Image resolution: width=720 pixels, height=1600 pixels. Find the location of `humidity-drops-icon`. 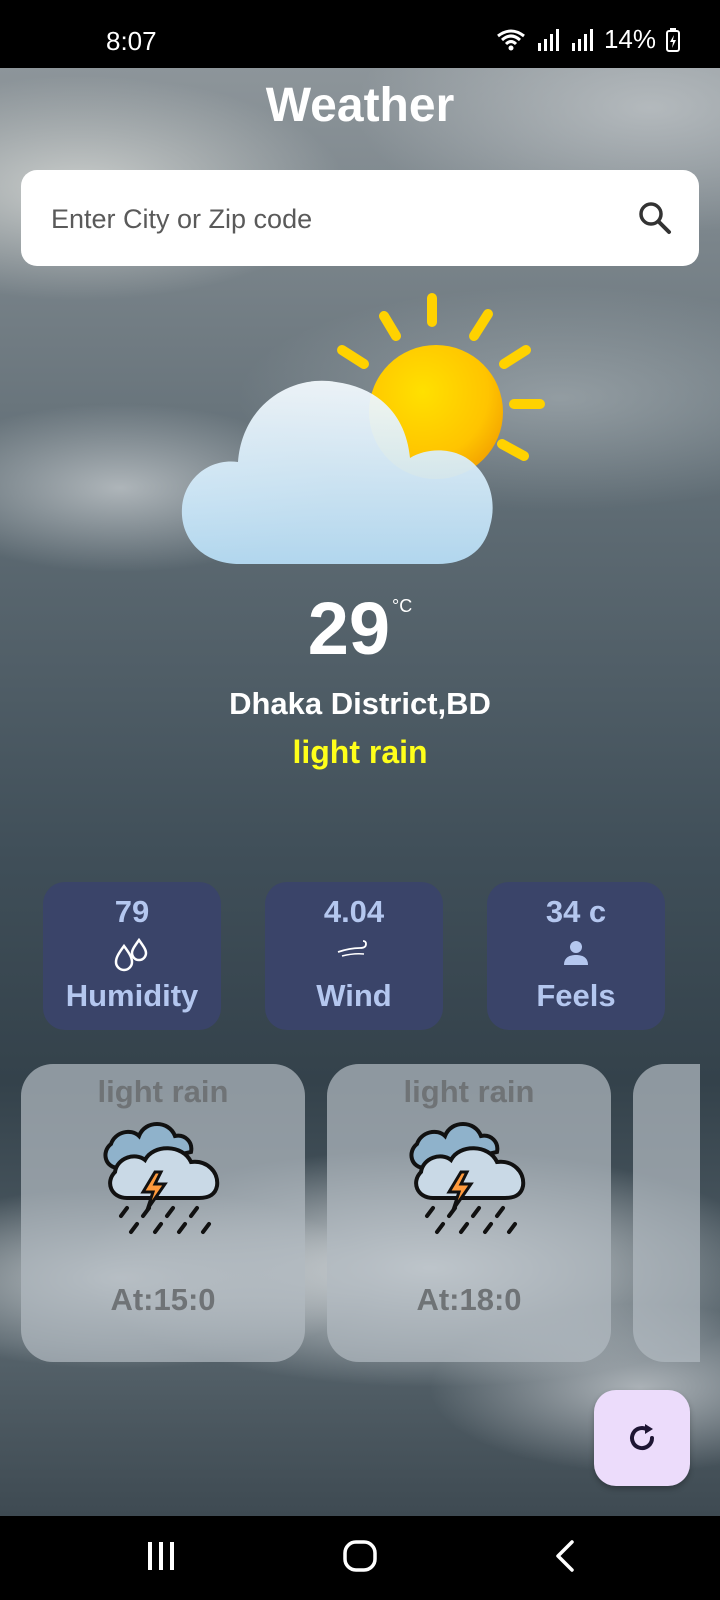

humidity-drops-icon is located at coordinates (131, 955).